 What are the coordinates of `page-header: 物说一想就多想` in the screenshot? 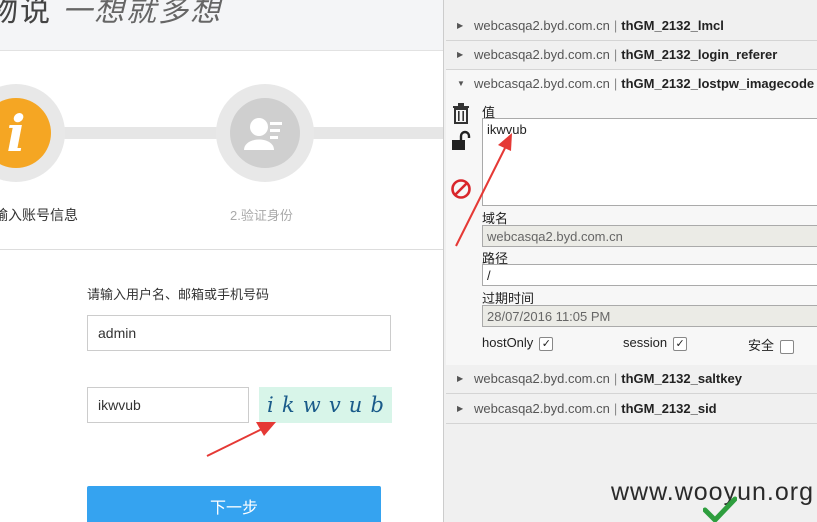 It's located at (221, 25).